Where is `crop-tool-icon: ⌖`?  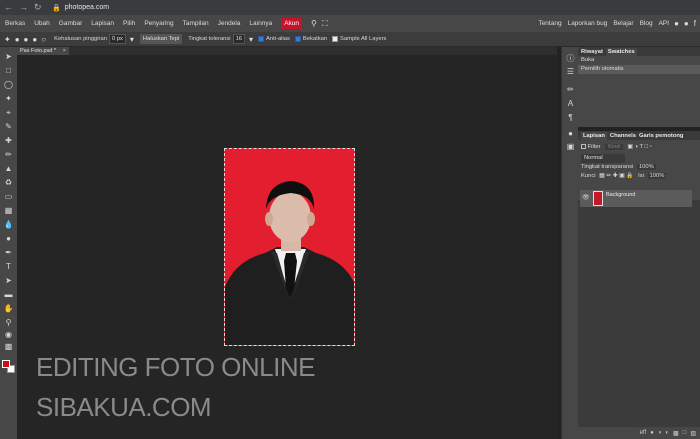 crop-tool-icon: ⌖ is located at coordinates (8, 113).